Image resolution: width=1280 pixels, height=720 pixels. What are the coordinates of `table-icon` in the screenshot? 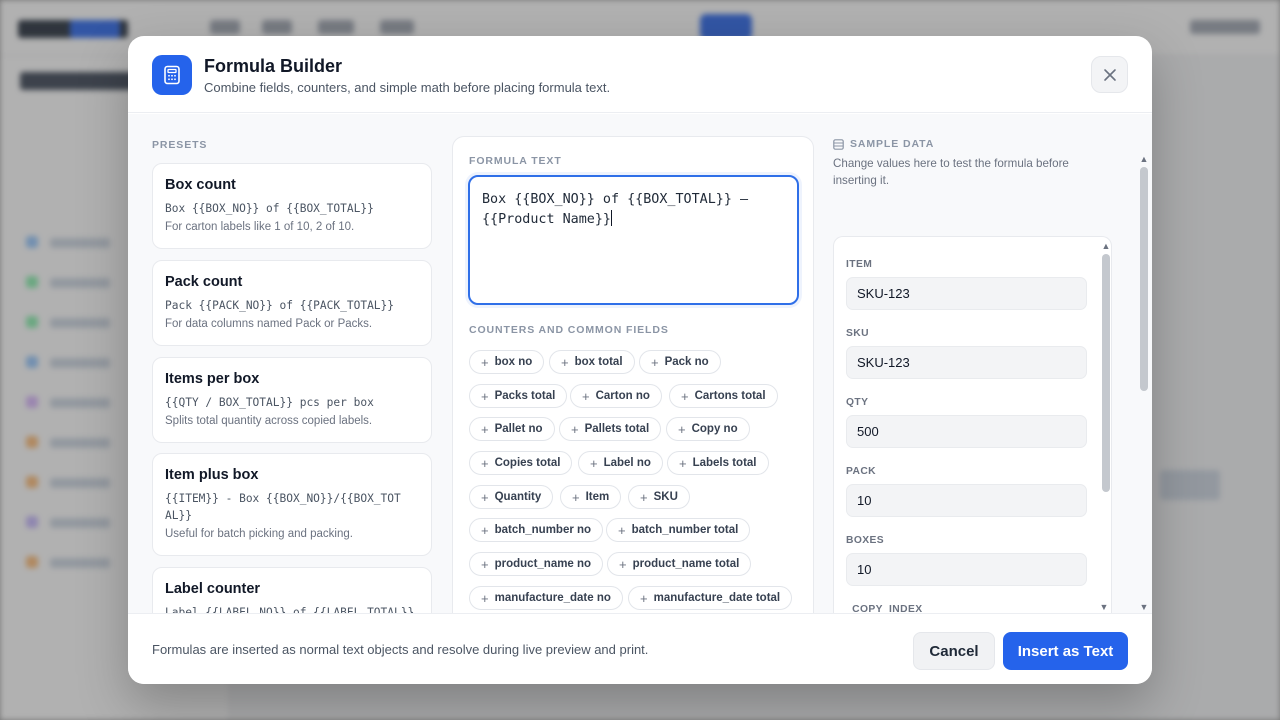 It's located at (838, 144).